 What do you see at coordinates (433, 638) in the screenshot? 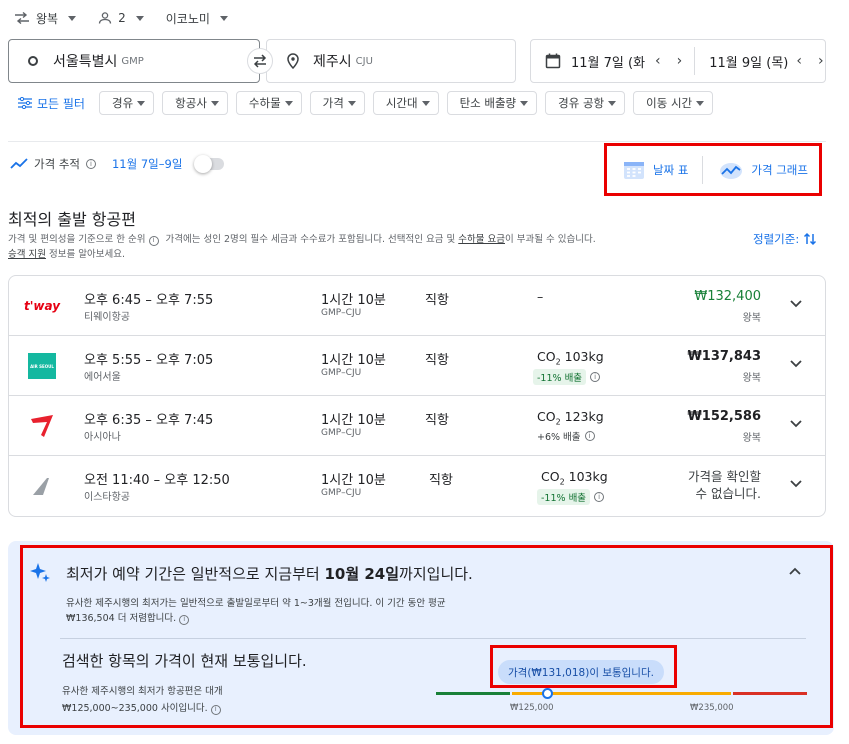
I see `insights-divider` at bounding box center [433, 638].